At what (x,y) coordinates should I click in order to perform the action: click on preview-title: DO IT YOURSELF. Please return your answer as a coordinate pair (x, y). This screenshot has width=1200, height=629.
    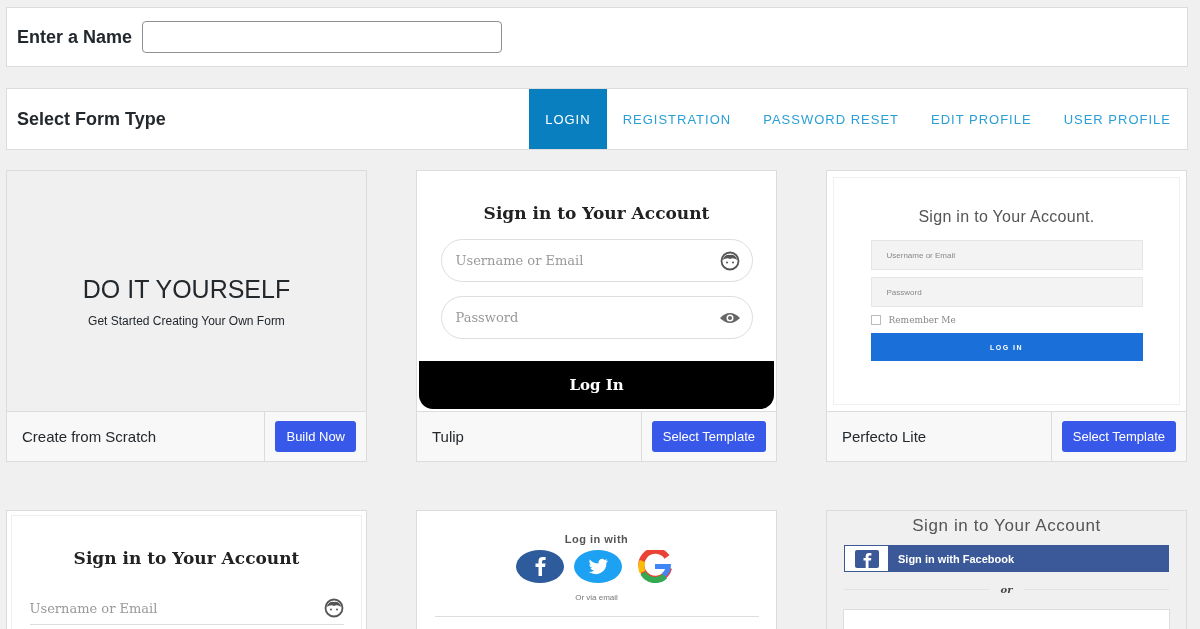
    Looking at the image, I should click on (186, 289).